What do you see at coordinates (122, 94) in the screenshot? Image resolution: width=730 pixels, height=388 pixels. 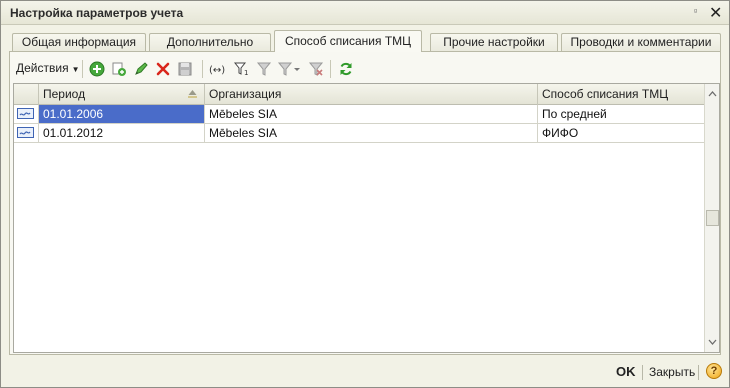 I see `header-period: Период` at bounding box center [122, 94].